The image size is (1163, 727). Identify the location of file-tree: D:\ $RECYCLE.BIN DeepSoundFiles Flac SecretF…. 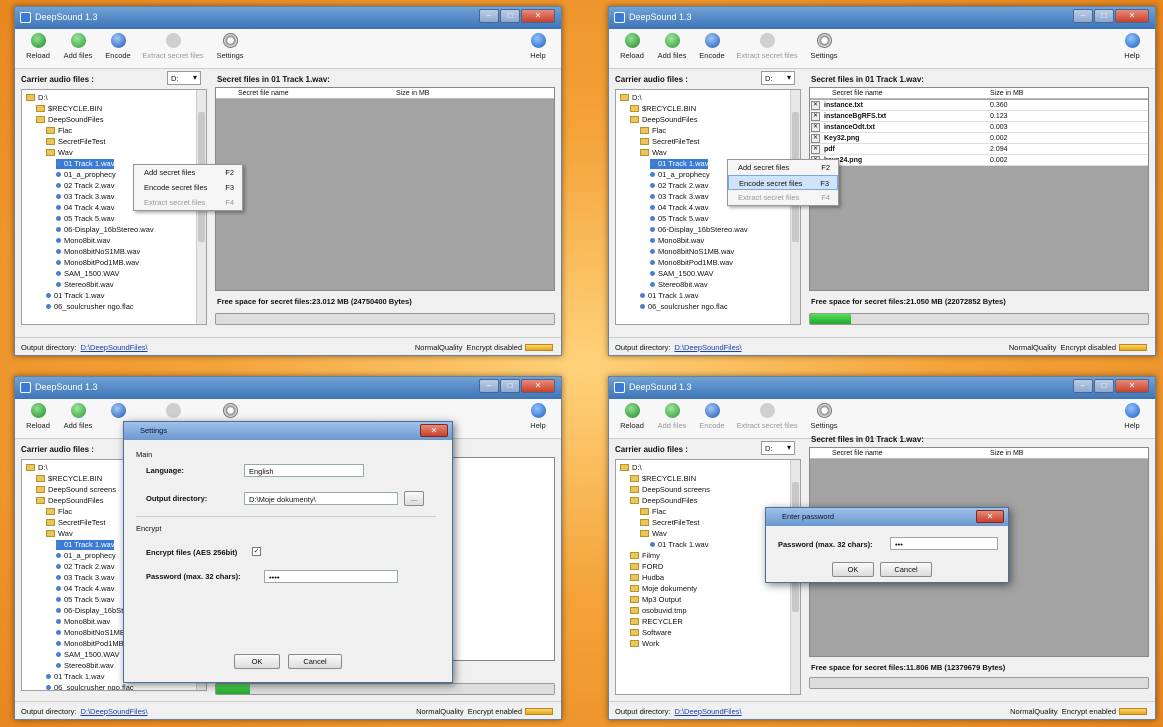
(708, 207).